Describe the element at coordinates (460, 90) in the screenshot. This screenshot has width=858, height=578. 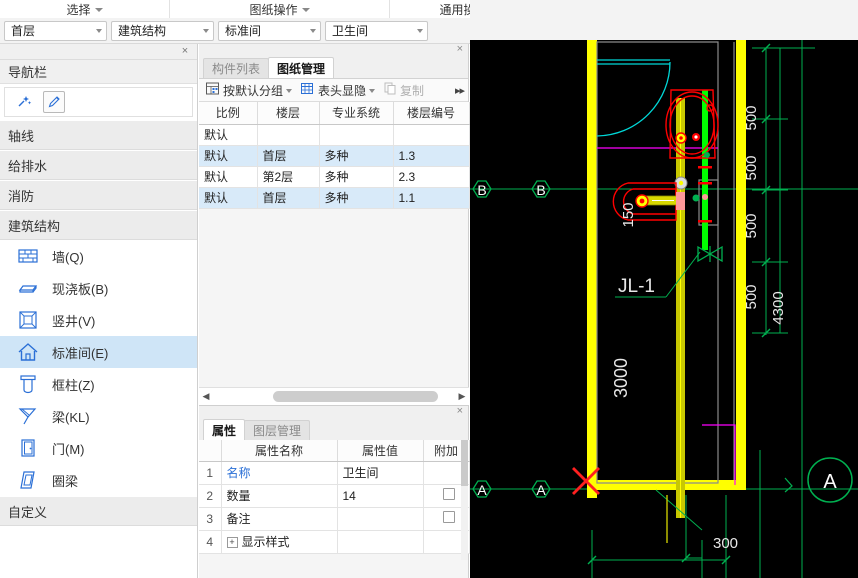
I see `toolbar-overflow-icon: ▸▸` at that location.